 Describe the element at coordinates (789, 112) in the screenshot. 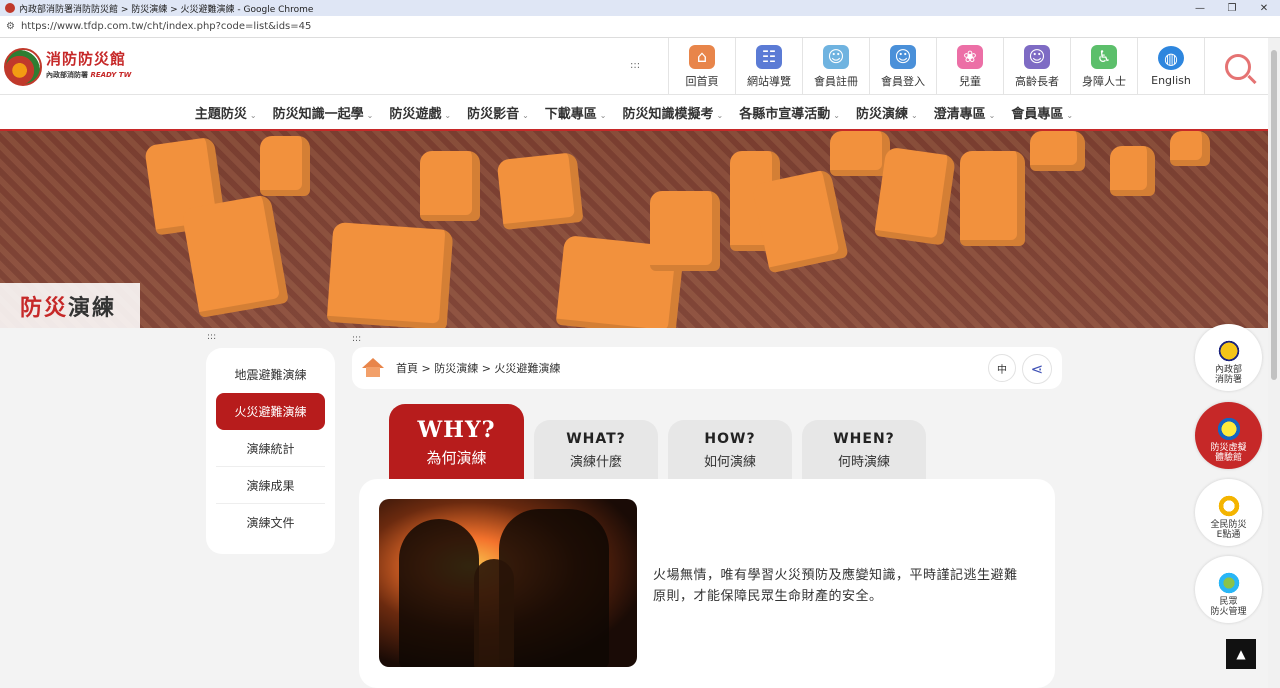

I see `menu-item-county: 各縣市宣導活動 ⌄` at that location.